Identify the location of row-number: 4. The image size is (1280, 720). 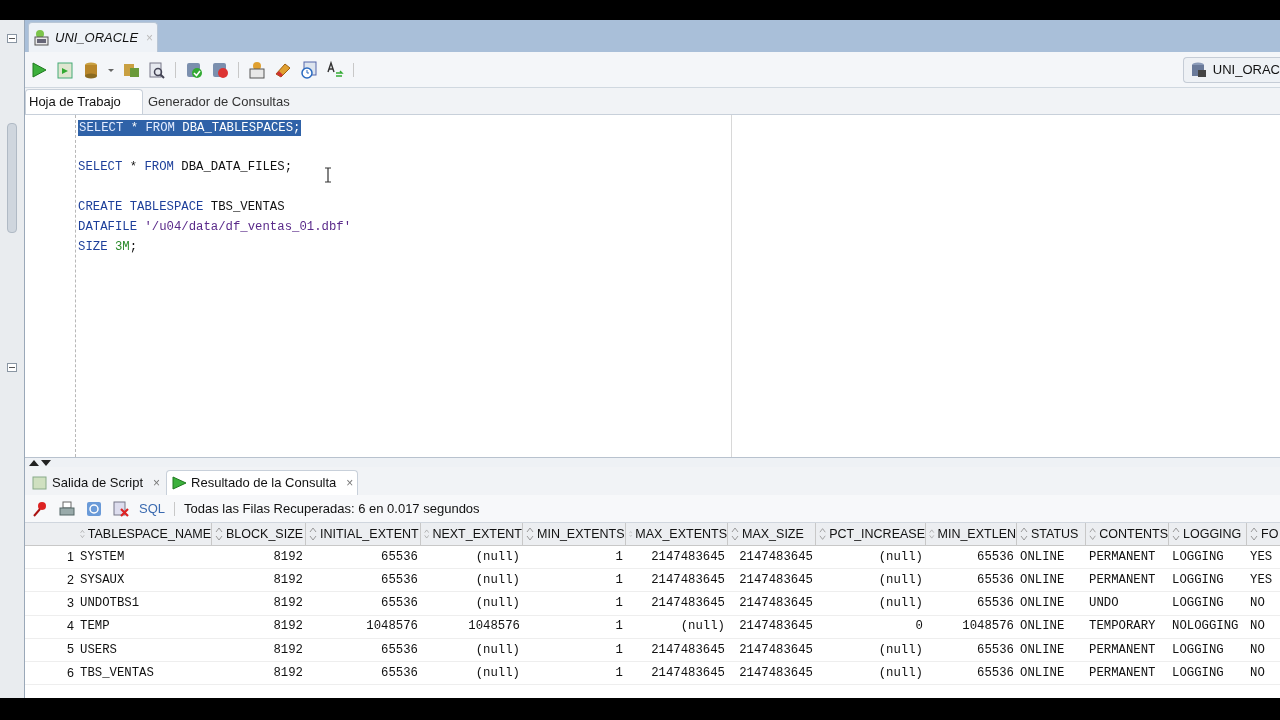
(70, 627).